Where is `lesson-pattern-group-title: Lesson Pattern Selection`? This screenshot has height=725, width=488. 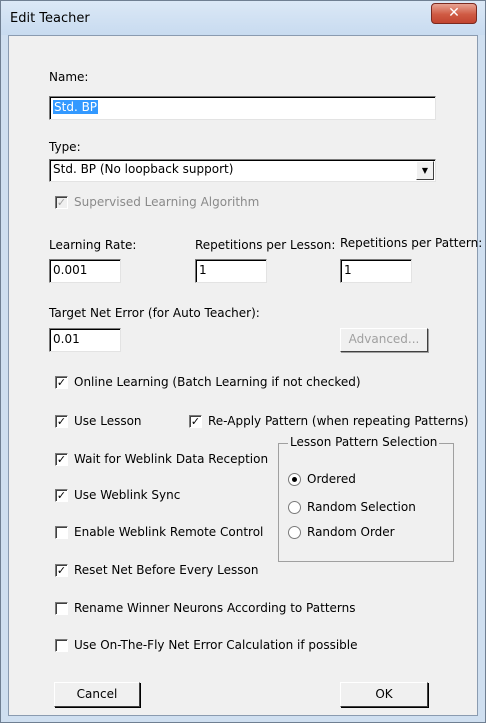 lesson-pattern-group-title: Lesson Pattern Selection is located at coordinates (364, 442).